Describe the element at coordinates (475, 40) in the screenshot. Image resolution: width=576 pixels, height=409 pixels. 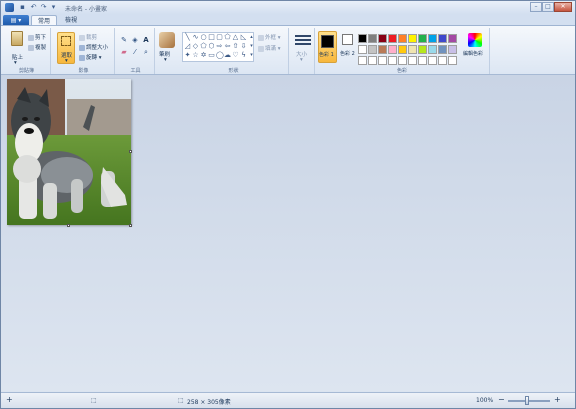
I see `edit-colors-icon` at that location.